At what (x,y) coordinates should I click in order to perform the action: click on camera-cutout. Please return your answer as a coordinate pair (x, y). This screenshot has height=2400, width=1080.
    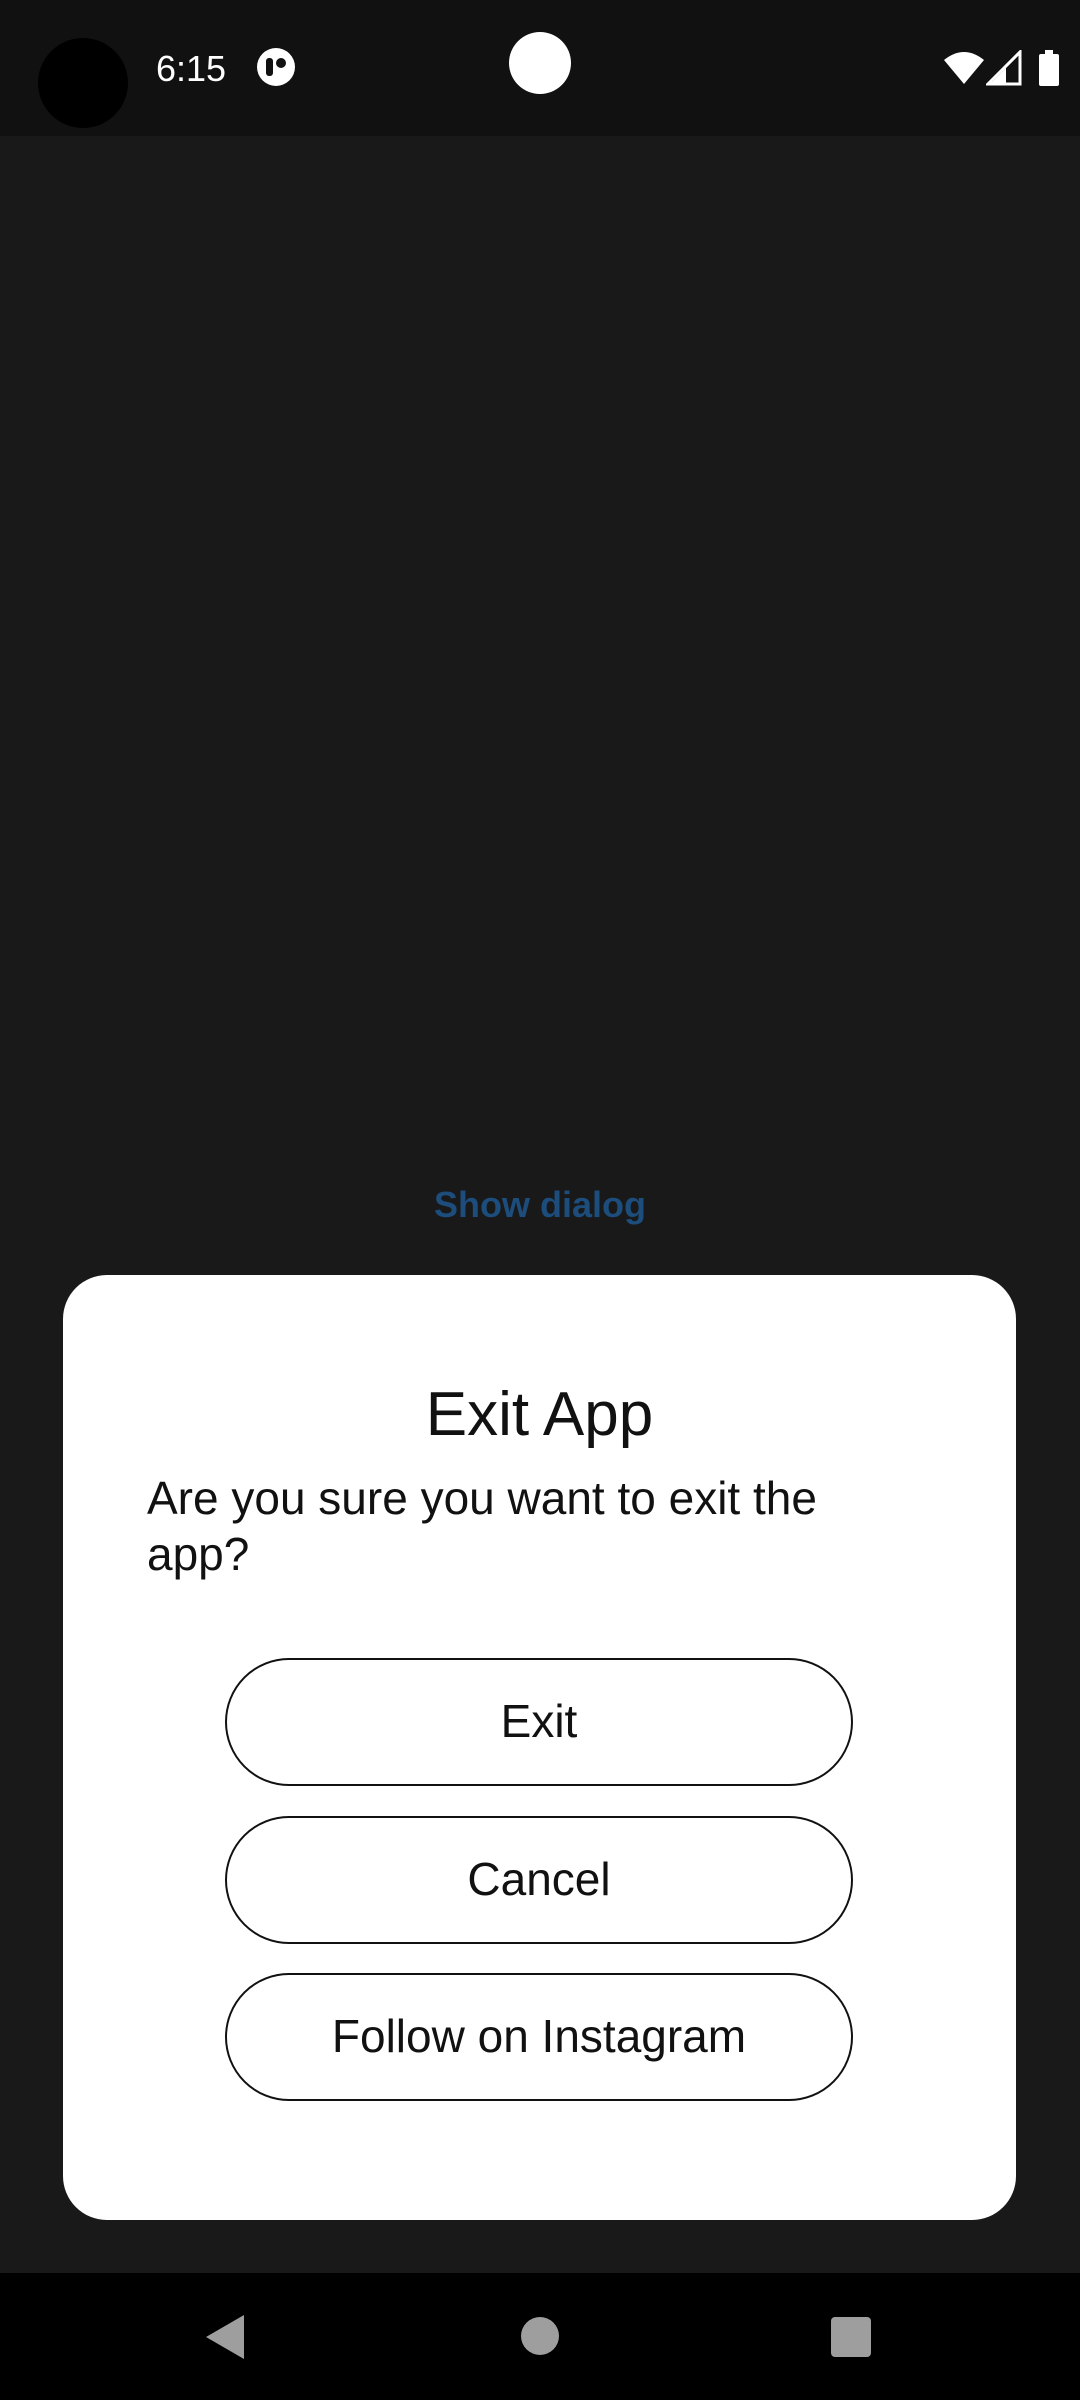
    Looking at the image, I should click on (83, 83).